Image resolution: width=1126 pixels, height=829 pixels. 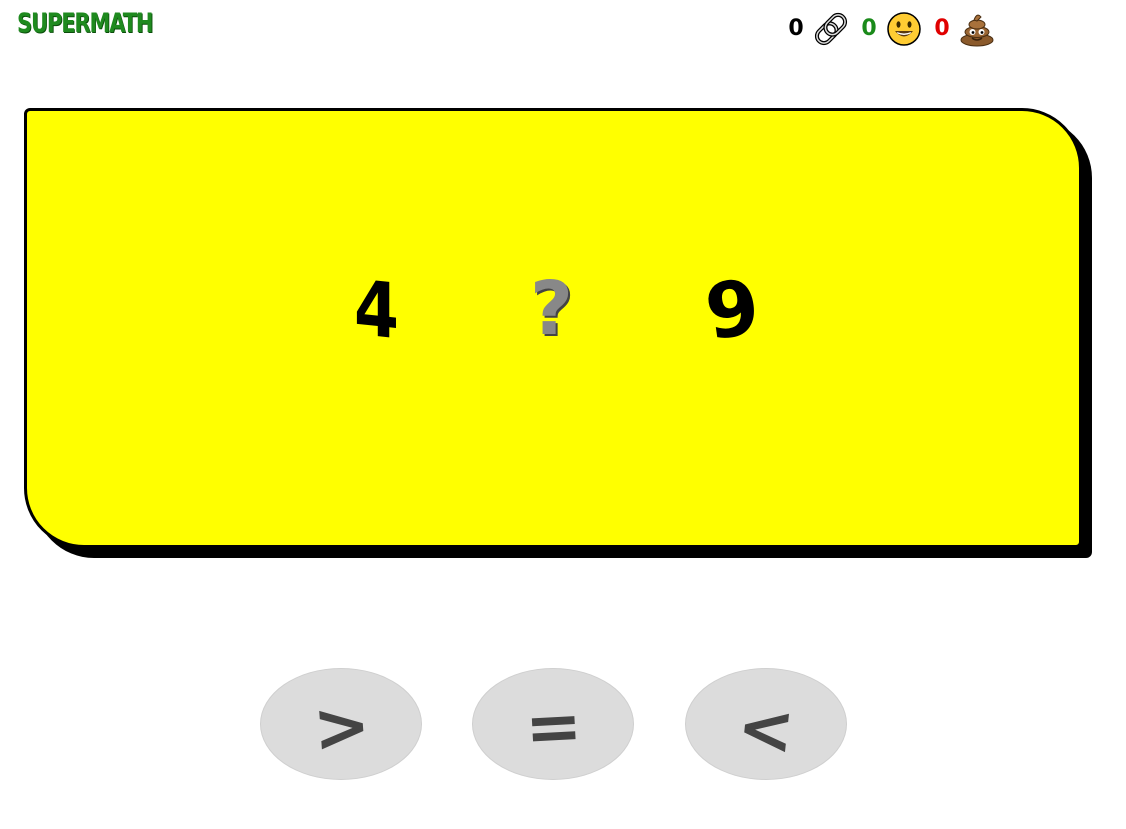 What do you see at coordinates (942, 28) in the screenshot?
I see `wrong-count: 0` at bounding box center [942, 28].